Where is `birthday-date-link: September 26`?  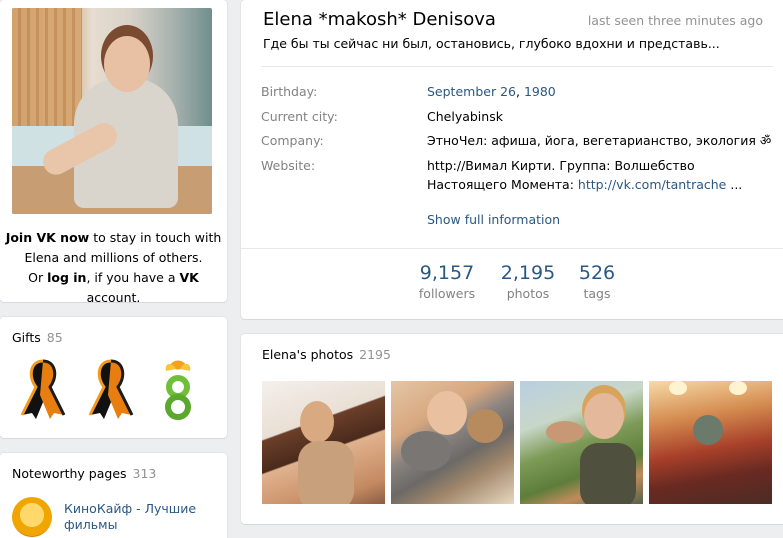
birthday-date-link: September 26 is located at coordinates (471, 91).